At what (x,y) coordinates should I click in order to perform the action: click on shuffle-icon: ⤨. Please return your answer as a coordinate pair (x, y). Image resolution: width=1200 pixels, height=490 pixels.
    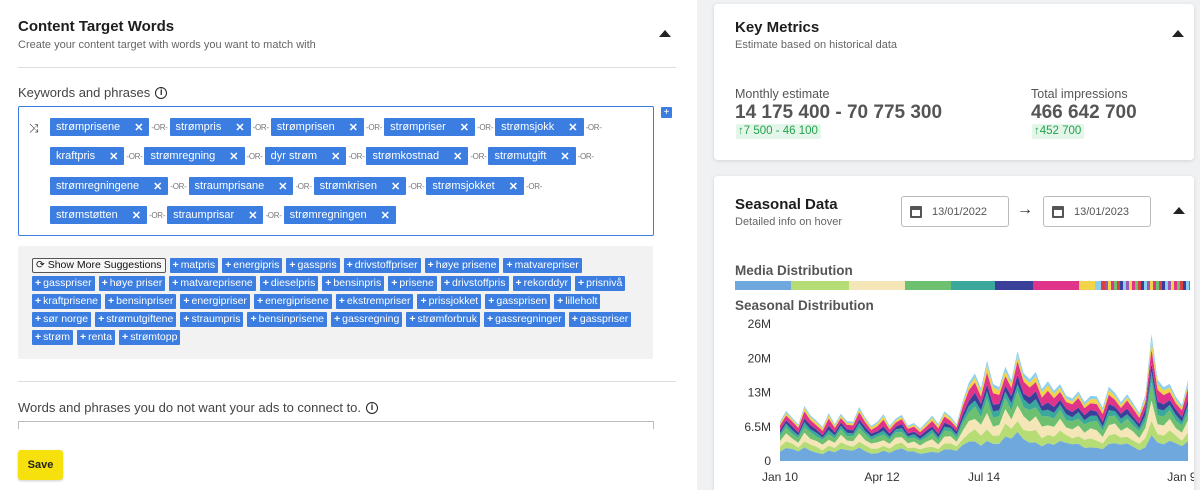
    Looking at the image, I should click on (34, 128).